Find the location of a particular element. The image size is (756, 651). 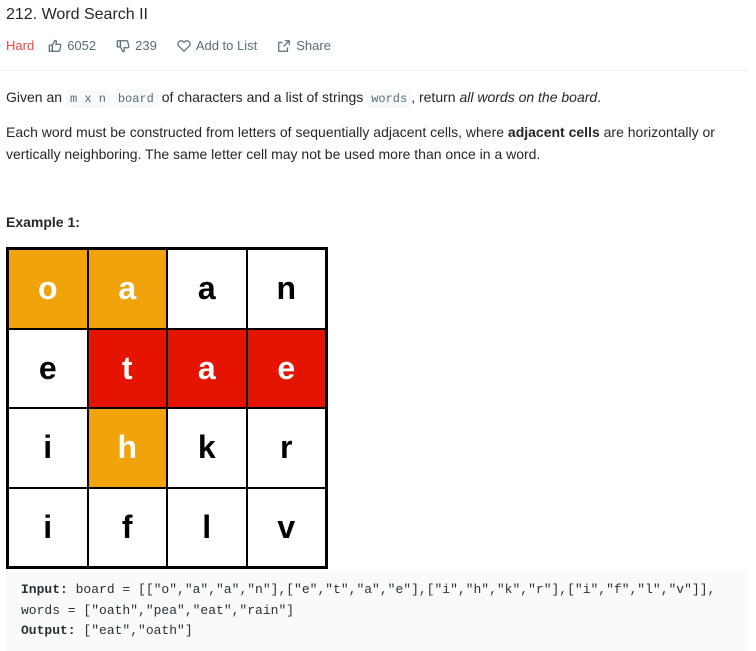

dislike-button: 239 is located at coordinates (136, 45).